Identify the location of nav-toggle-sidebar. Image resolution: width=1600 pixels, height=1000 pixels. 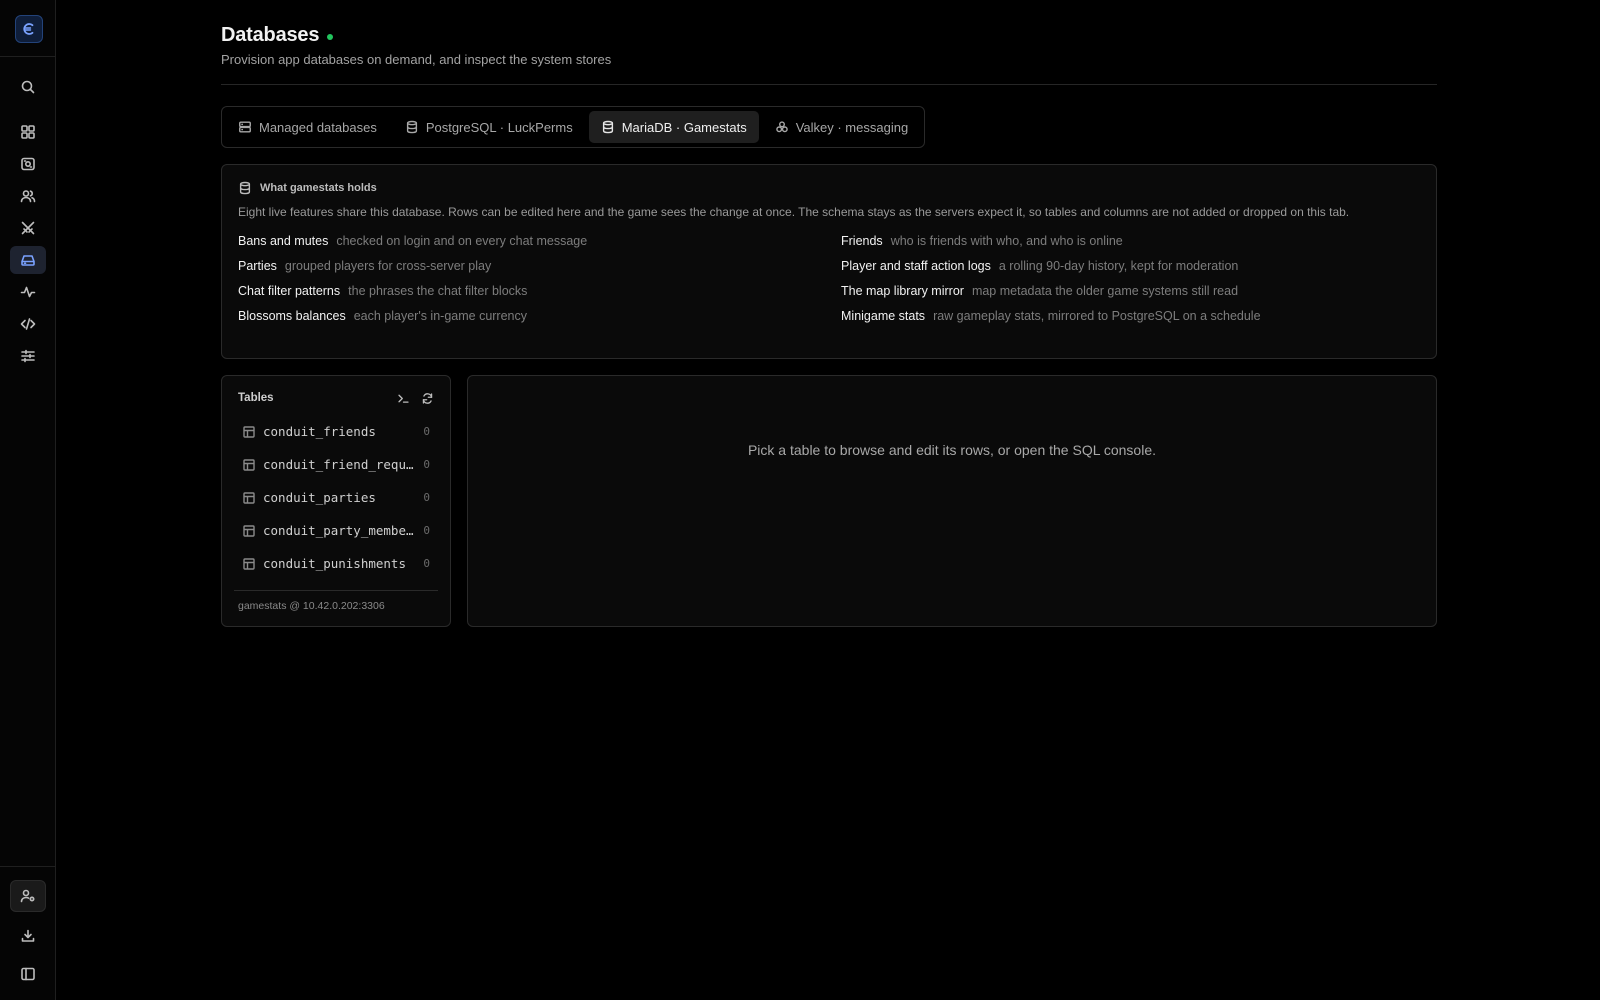
(28, 974).